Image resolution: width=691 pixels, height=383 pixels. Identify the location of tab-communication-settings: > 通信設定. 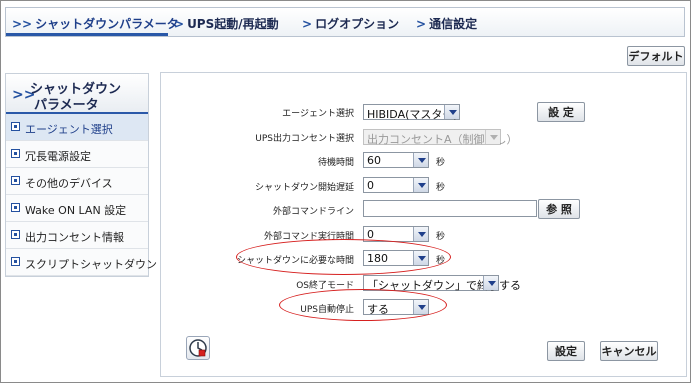
(446, 23).